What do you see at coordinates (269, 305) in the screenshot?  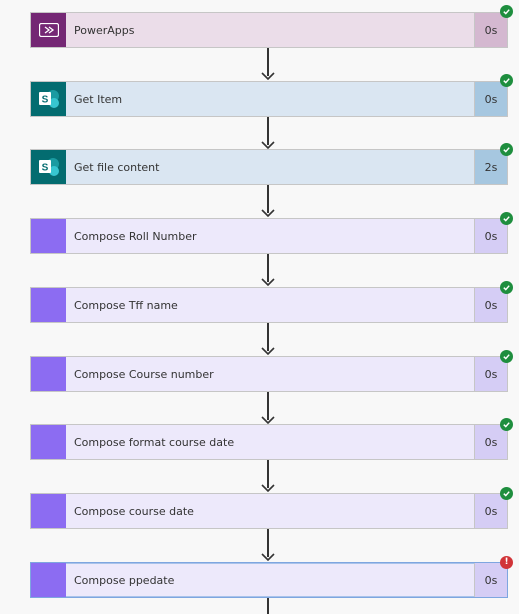 I see `step-card-compose-tff-name: Compose Tff name 0s` at bounding box center [269, 305].